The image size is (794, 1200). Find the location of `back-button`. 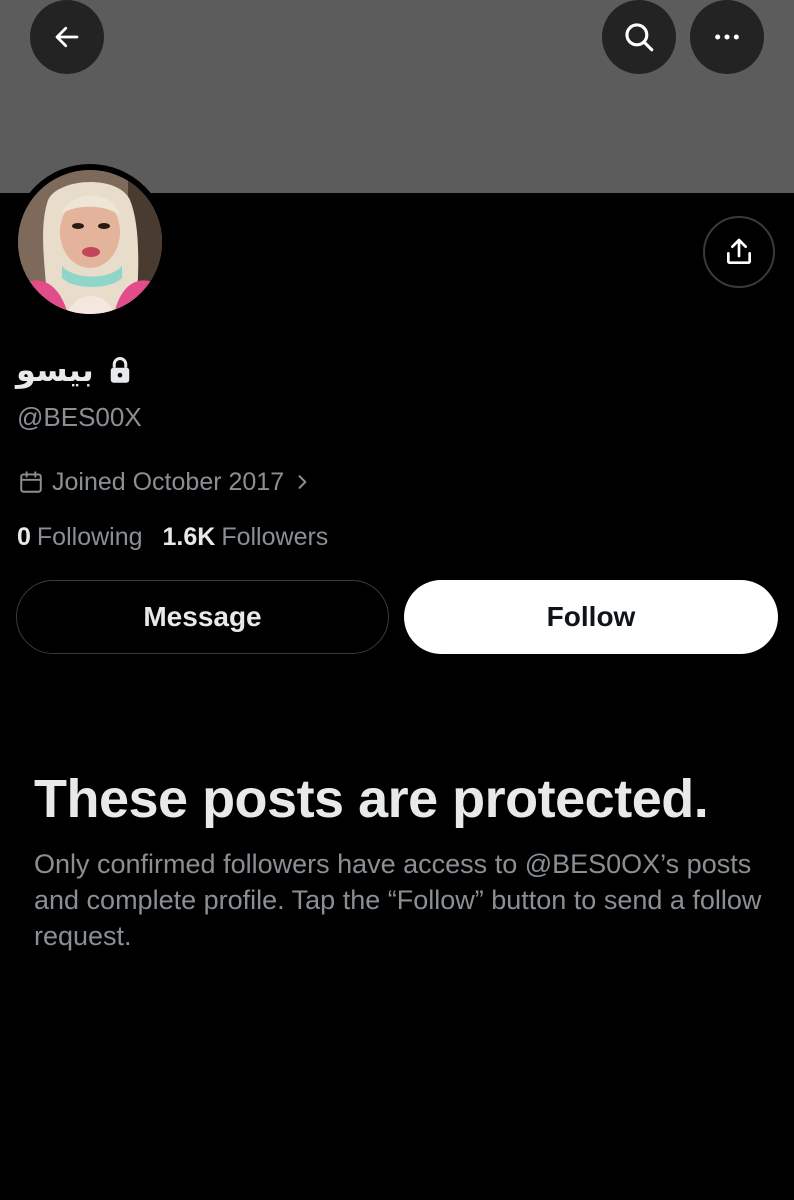

back-button is located at coordinates (67, 37).